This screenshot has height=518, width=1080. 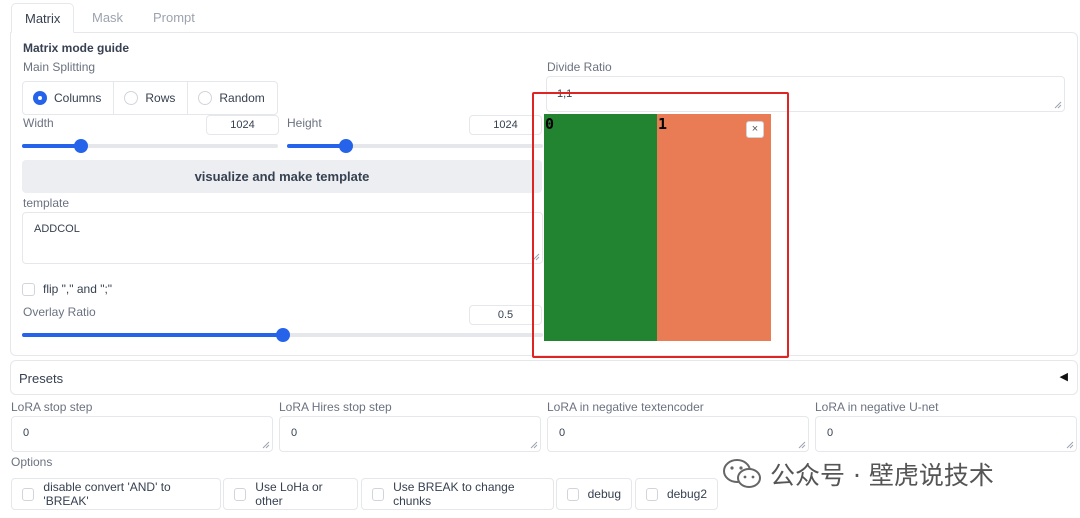 I want to click on option-label: Use BREAK to change chunks, so click(x=454, y=494).